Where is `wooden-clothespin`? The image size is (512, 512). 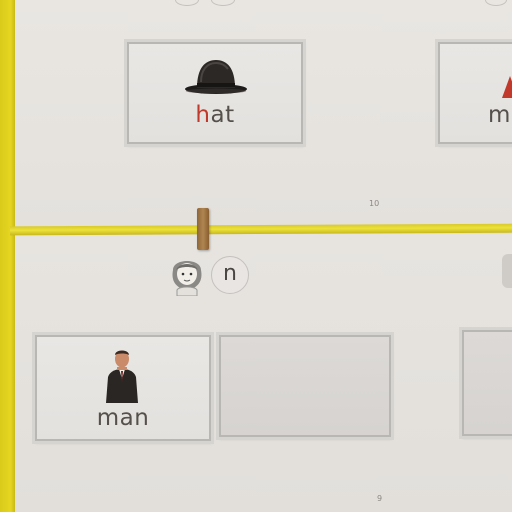
wooden-clothespin is located at coordinates (203, 229).